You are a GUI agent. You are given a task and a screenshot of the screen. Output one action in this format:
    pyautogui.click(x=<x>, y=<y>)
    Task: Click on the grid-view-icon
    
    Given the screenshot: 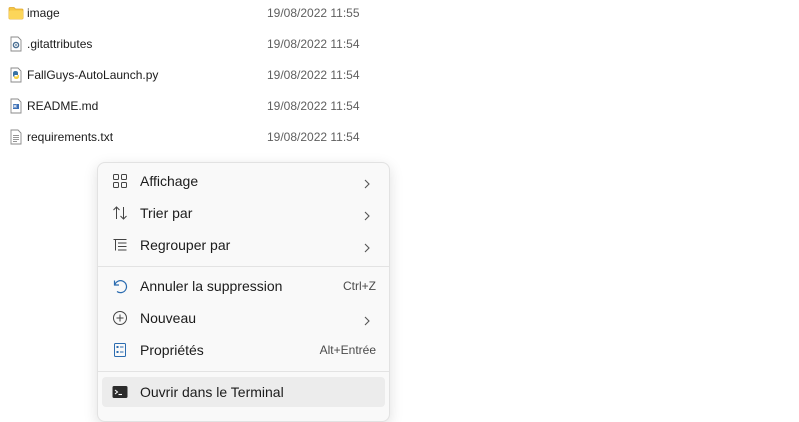 What is the action you would take?
    pyautogui.click(x=120, y=181)
    